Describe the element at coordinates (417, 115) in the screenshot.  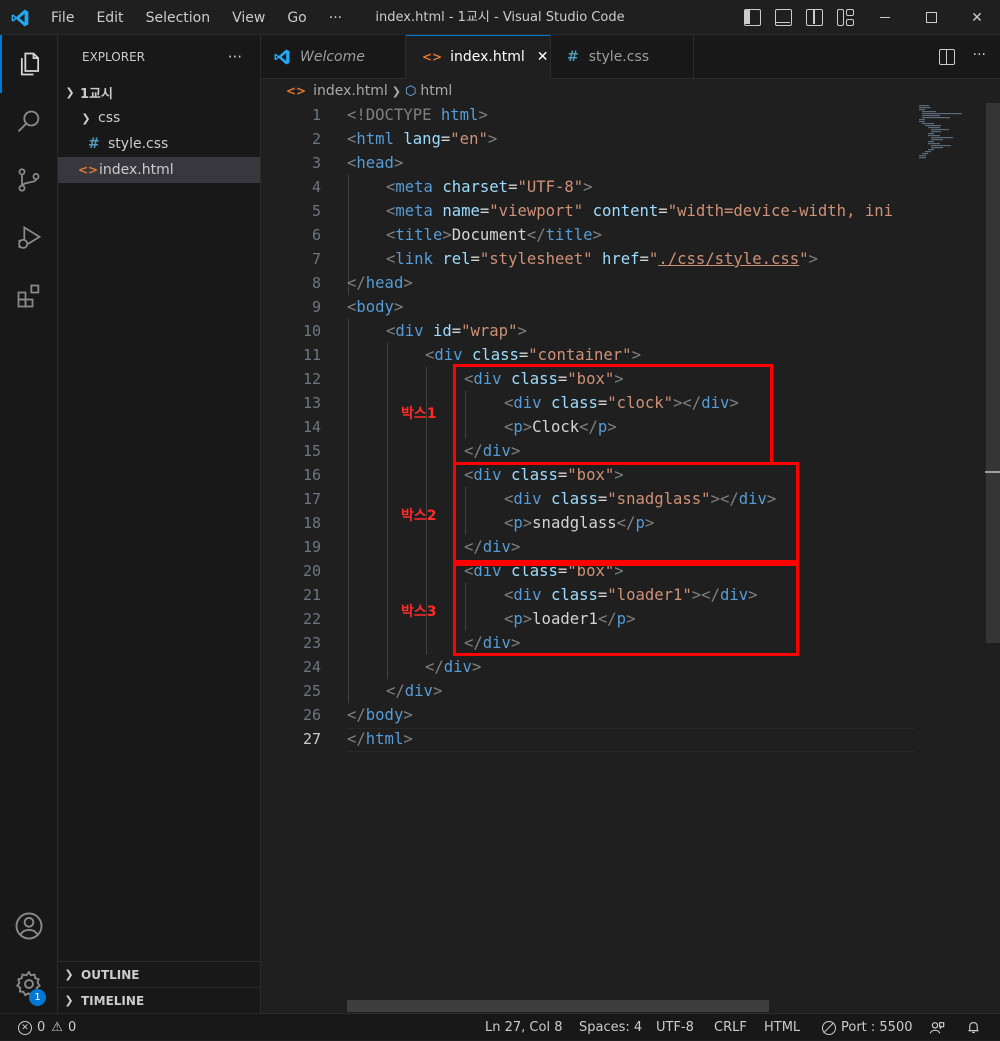
I see `code-line-1: <!DOCTYPE html>` at that location.